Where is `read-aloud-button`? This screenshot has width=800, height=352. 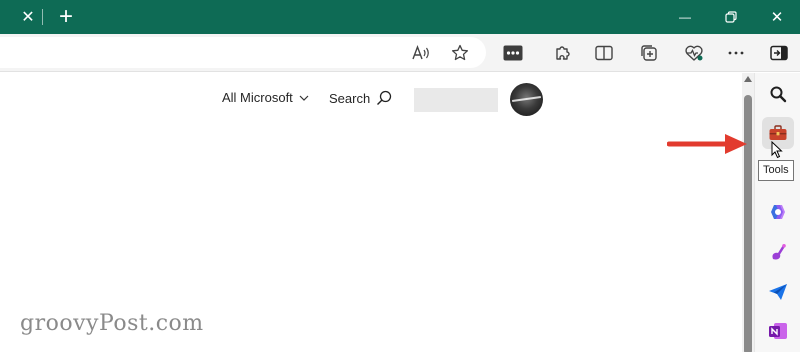 read-aloud-button is located at coordinates (421, 53).